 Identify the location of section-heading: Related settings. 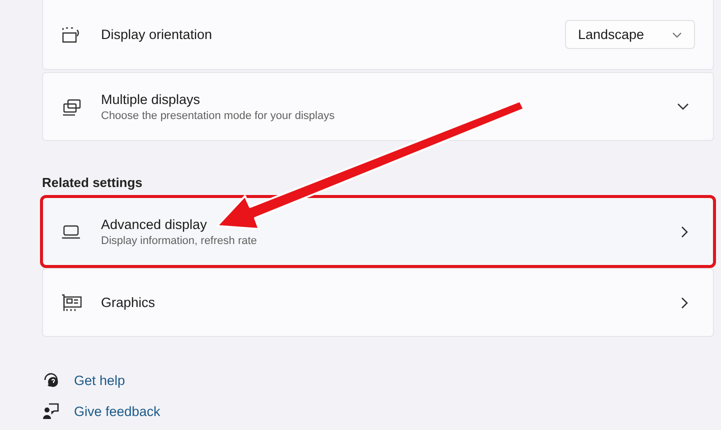
(93, 182).